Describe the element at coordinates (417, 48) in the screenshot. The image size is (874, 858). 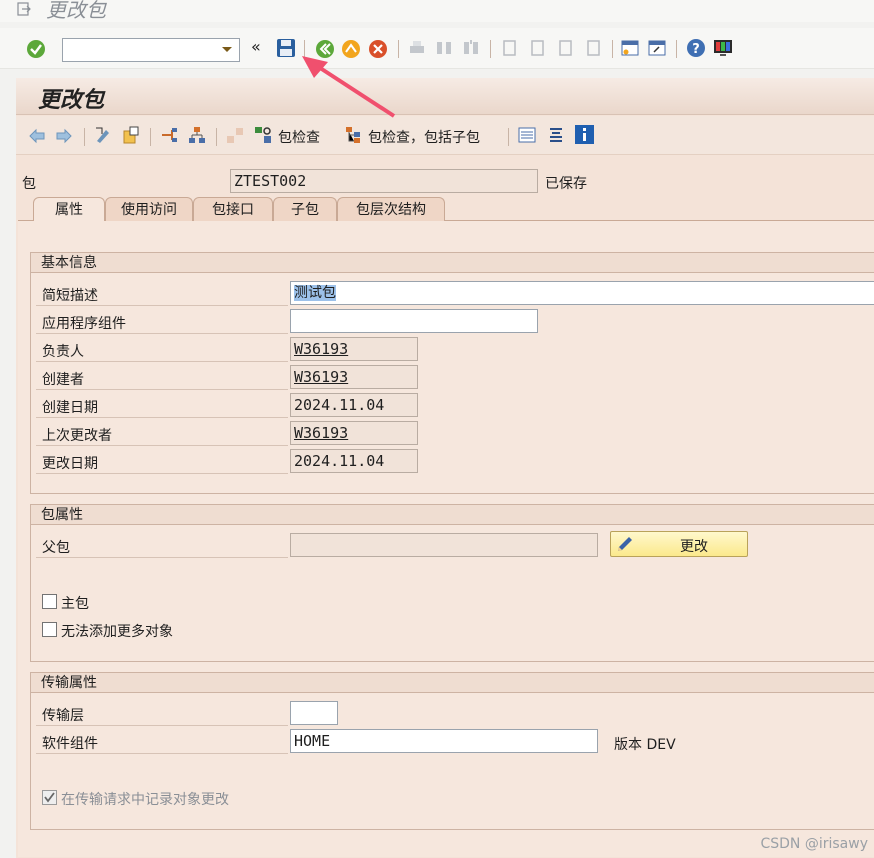
I see `print-icon` at that location.